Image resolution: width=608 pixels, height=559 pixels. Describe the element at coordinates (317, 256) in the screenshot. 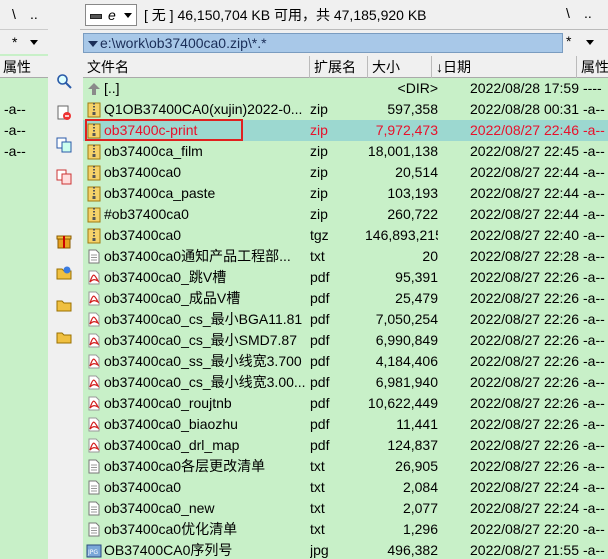

I see `file-ext: txt` at that location.